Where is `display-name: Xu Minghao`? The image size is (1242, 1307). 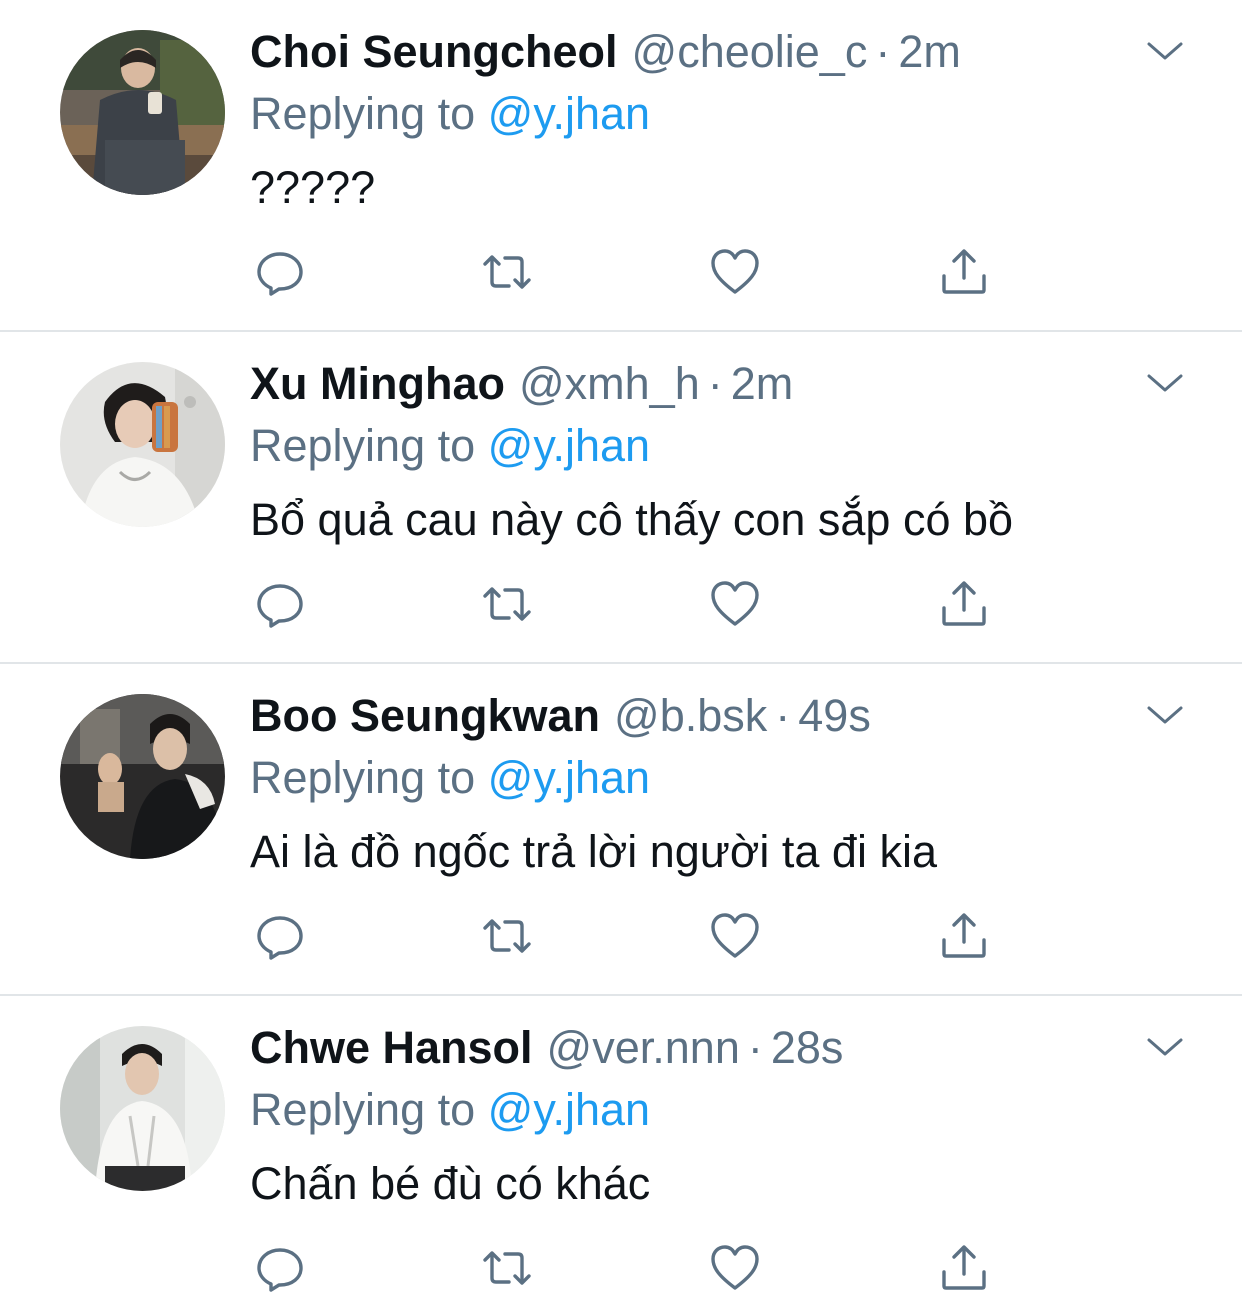 display-name: Xu Minghao is located at coordinates (377, 384).